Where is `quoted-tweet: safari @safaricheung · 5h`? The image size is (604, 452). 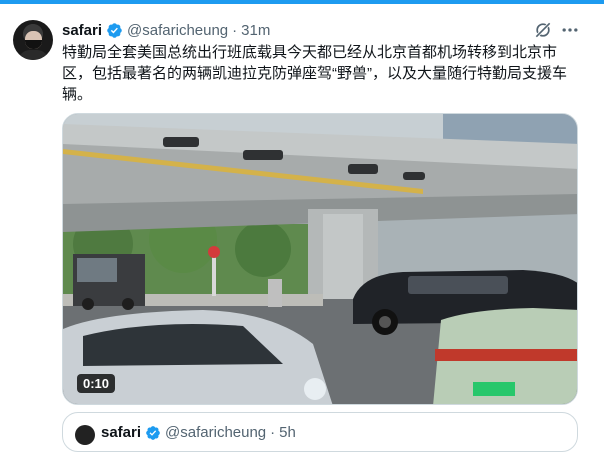
quoted-tweet: safari @safaricheung · 5h is located at coordinates (320, 432).